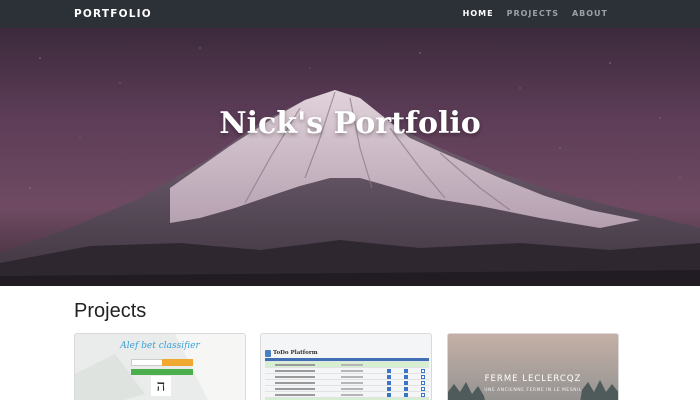 Image resolution: width=700 pixels, height=400 pixels. I want to click on card-subtitle: UNE ANCIENNE FERME IN LE MESNIL, so click(533, 390).